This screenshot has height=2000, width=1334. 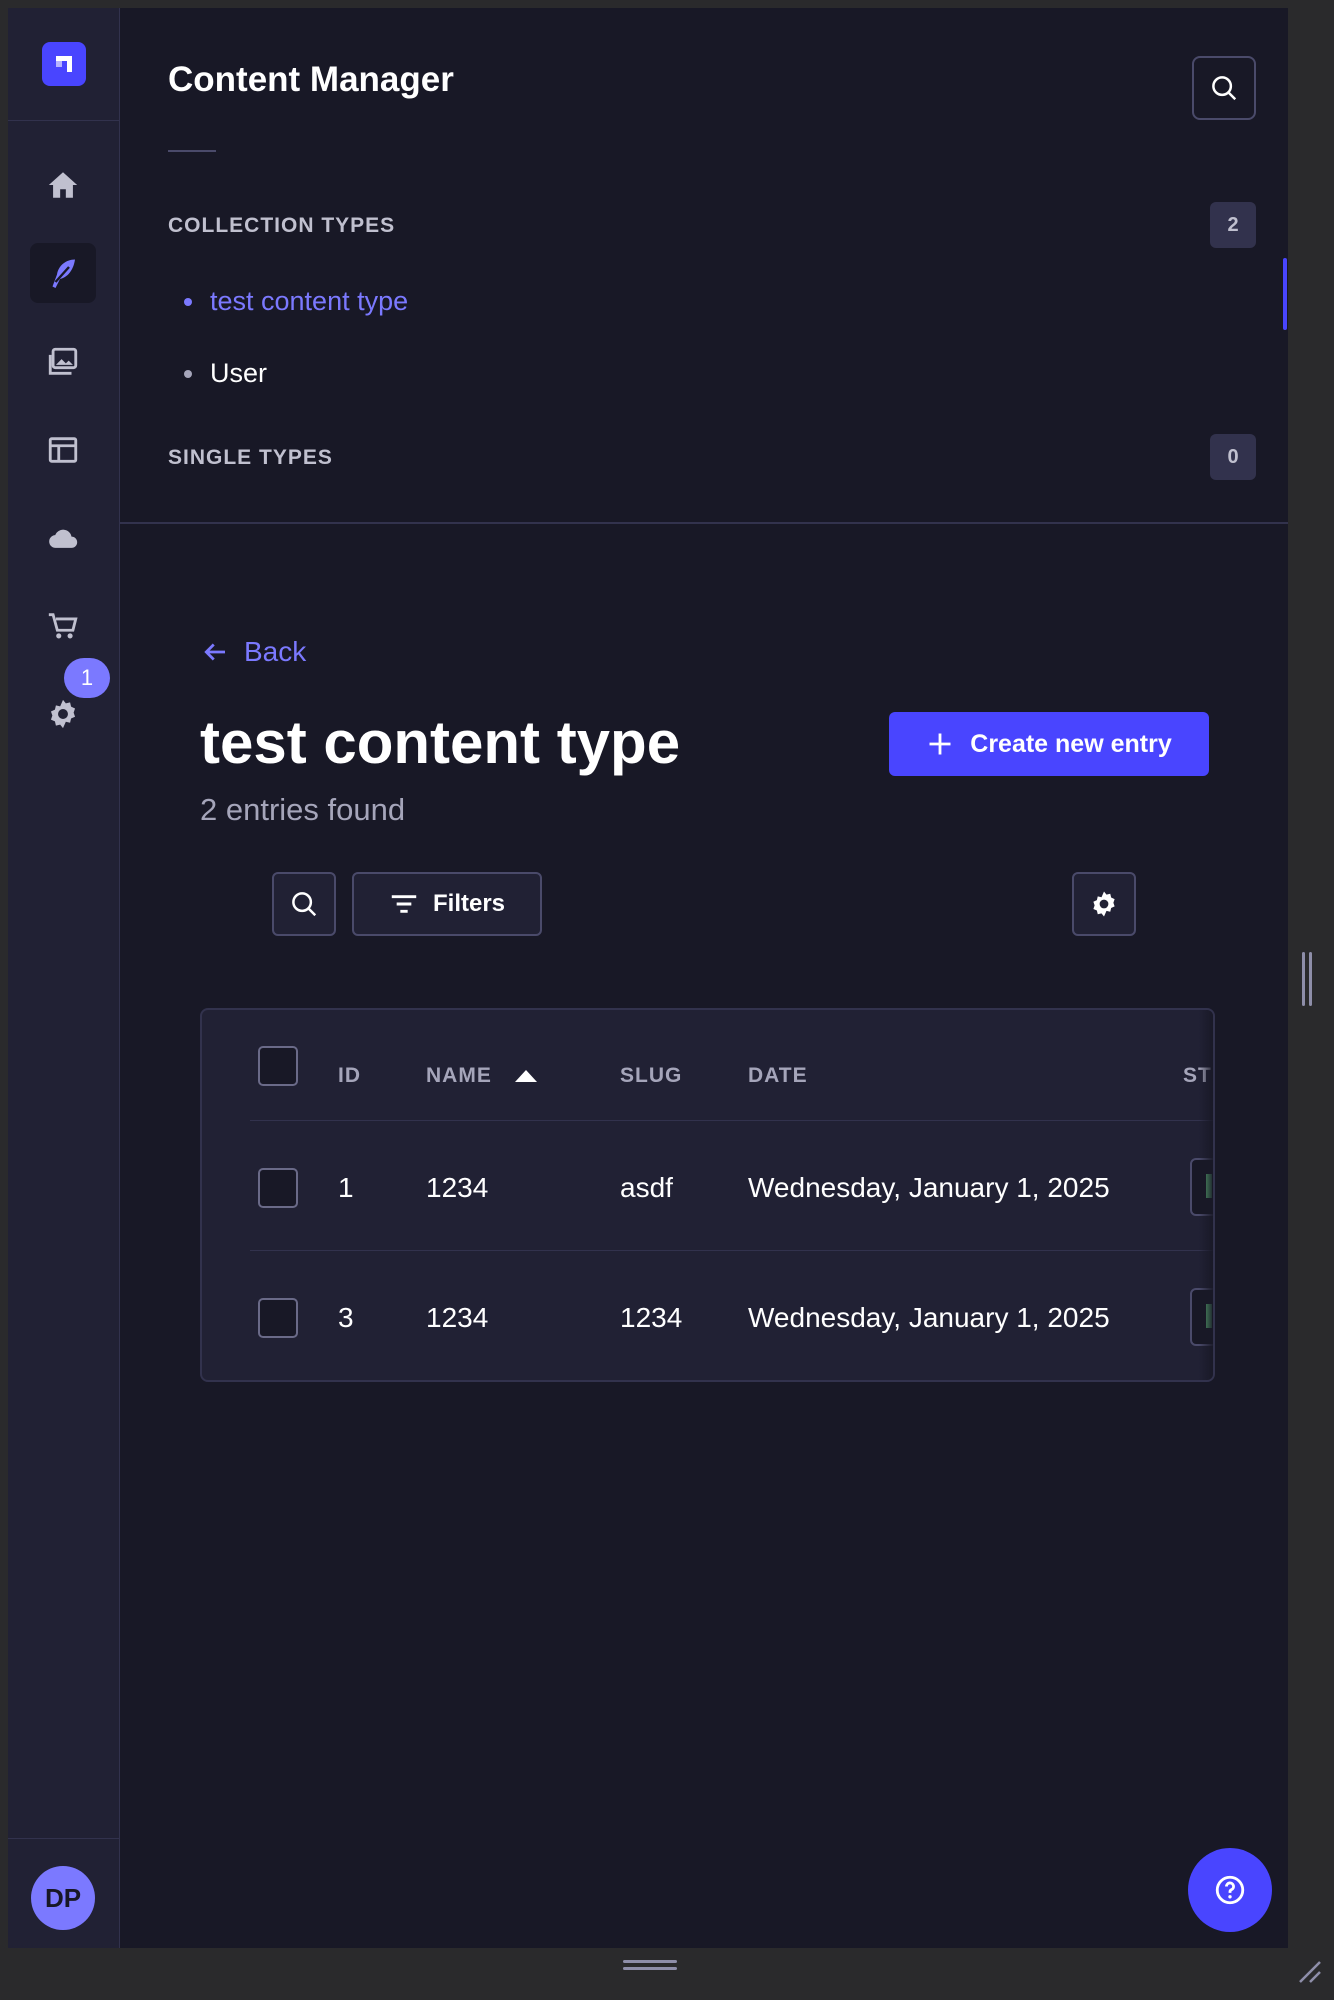 I want to click on collection-type-label: test content type, so click(x=309, y=301).